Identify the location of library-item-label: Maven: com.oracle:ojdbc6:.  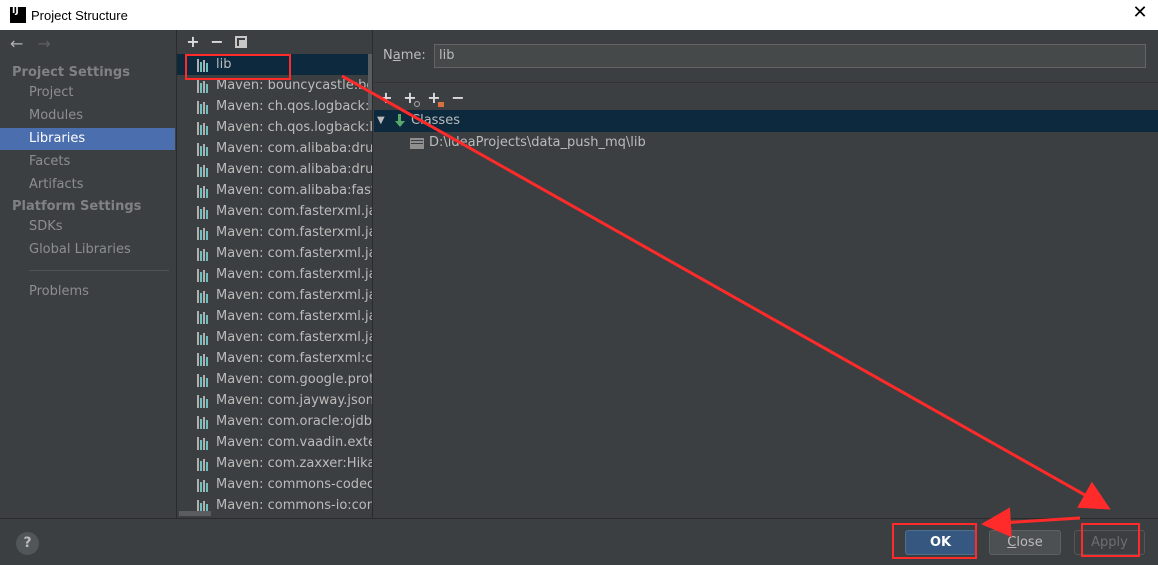
(294, 421).